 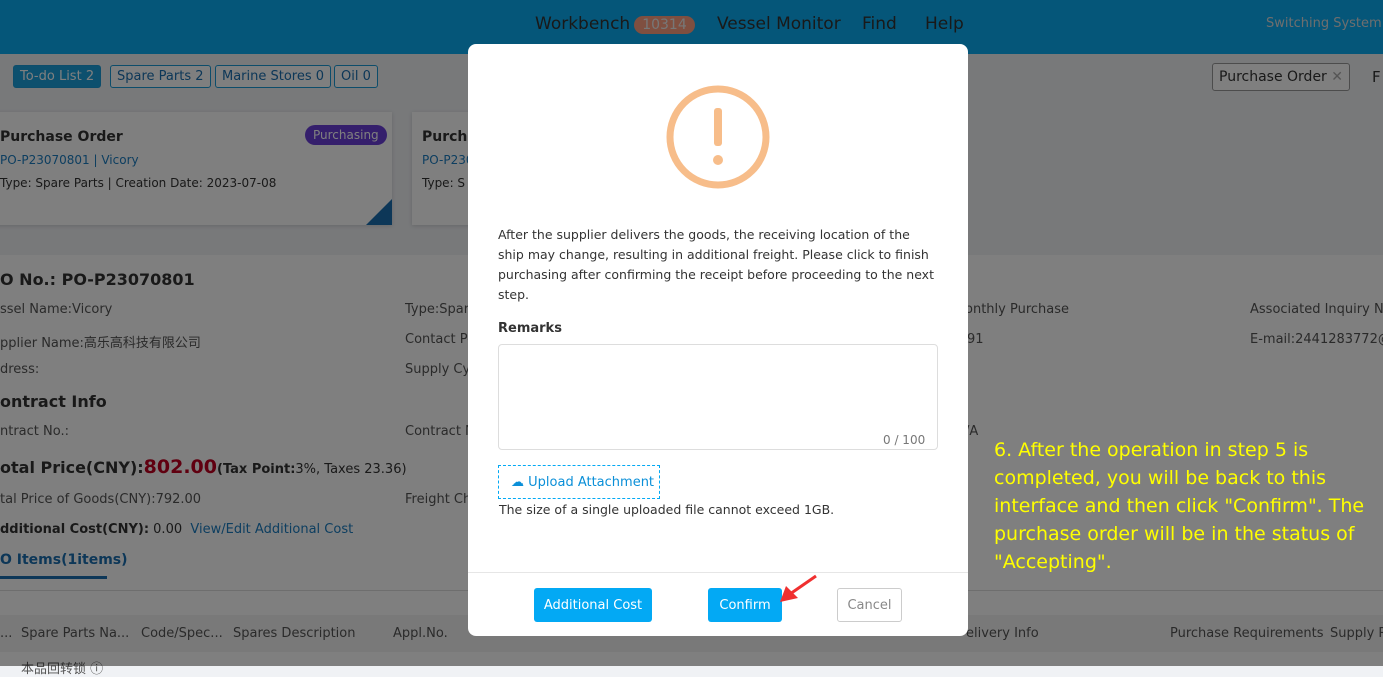 What do you see at coordinates (591, 482) in the screenshot?
I see `upload-label: Upload Attachment` at bounding box center [591, 482].